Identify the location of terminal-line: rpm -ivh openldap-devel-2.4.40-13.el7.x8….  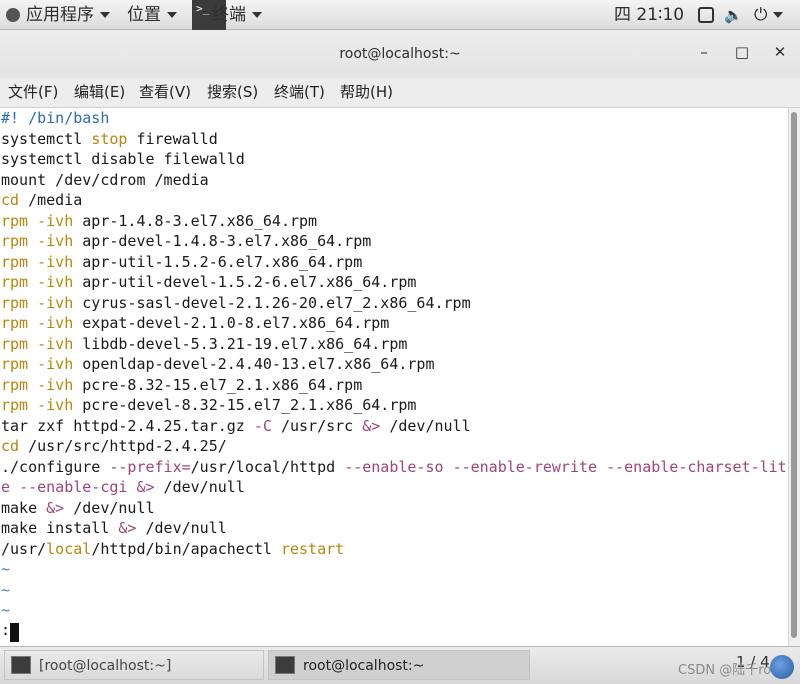
(218, 364).